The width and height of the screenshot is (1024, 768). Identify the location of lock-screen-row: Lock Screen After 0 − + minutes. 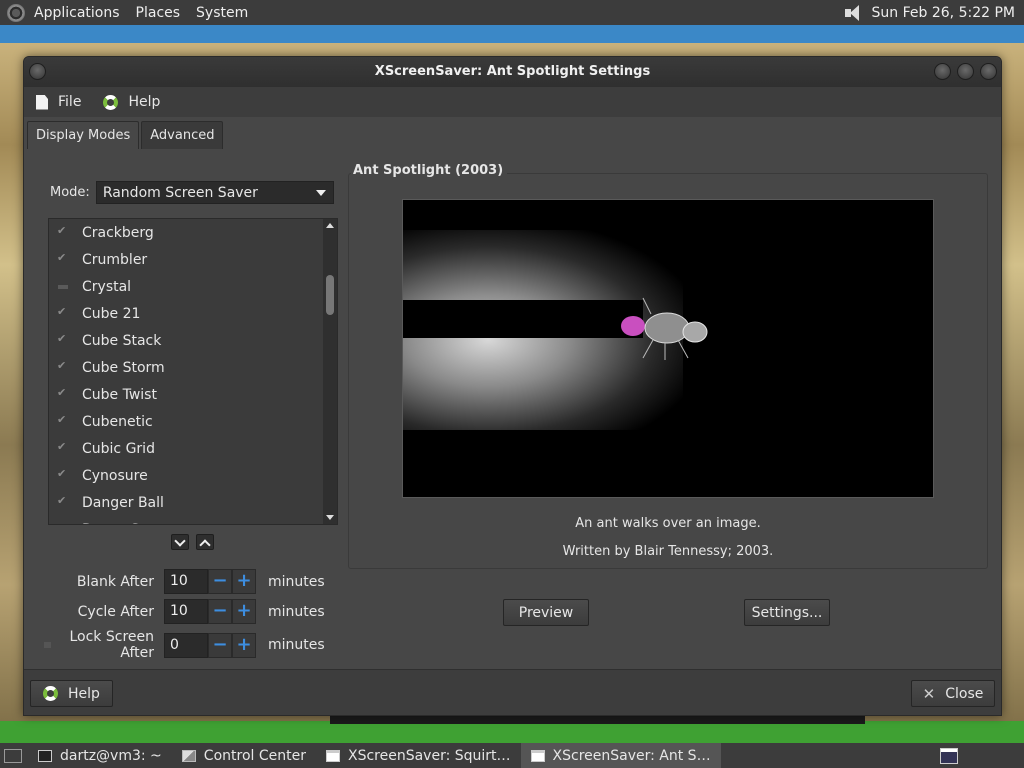
(184, 645).